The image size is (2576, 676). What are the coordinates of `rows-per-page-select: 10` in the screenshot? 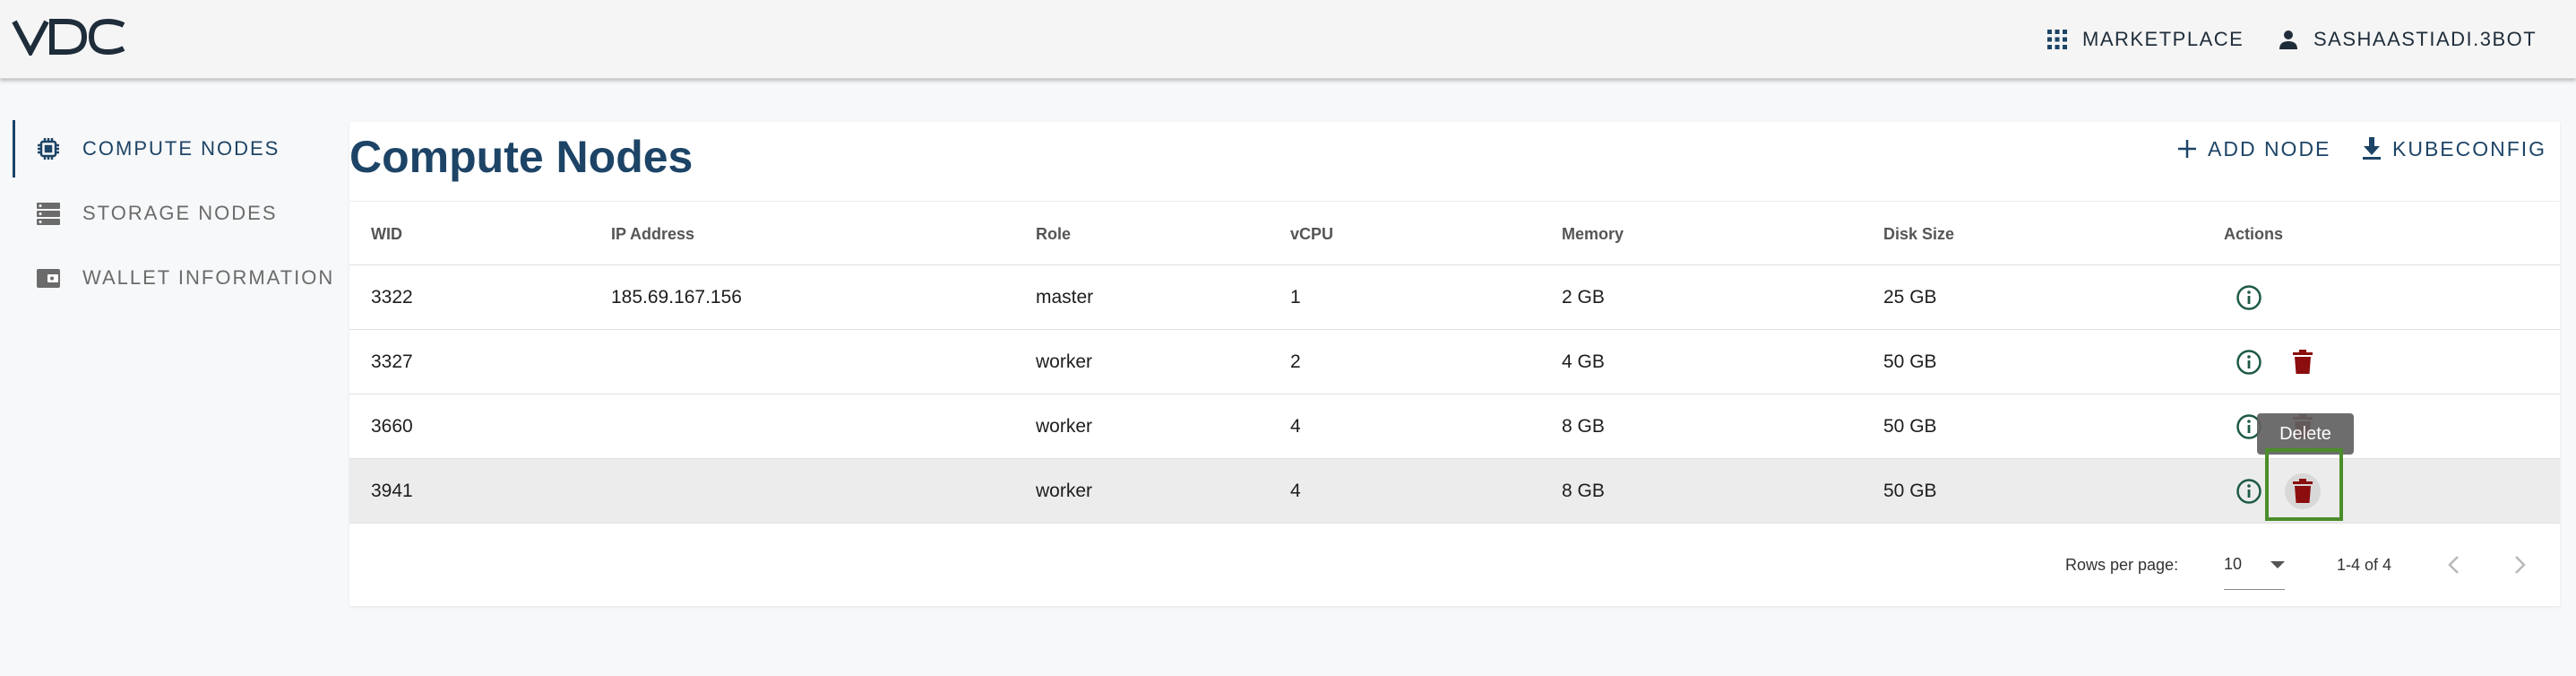 It's located at (2254, 565).